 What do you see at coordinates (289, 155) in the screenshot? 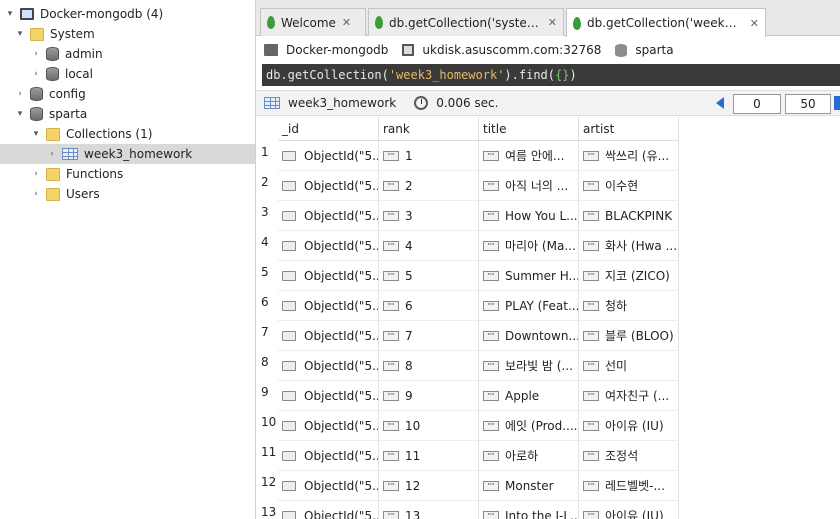
I see `object-id-icon` at bounding box center [289, 155].